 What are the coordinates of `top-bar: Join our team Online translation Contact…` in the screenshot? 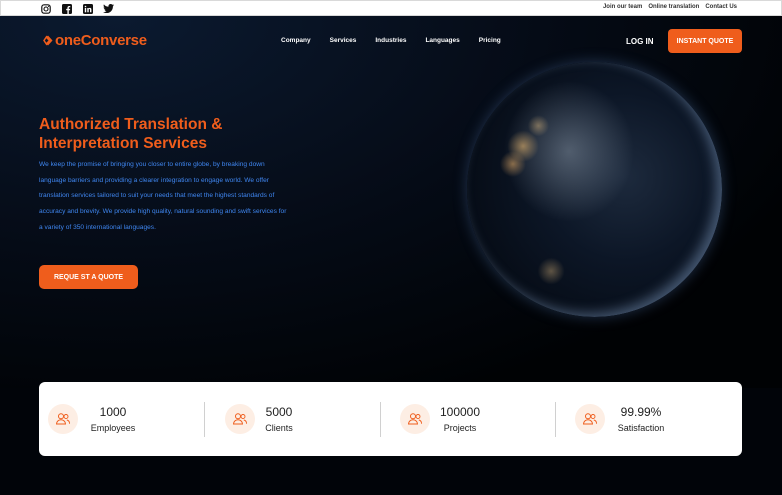 It's located at (391, 8).